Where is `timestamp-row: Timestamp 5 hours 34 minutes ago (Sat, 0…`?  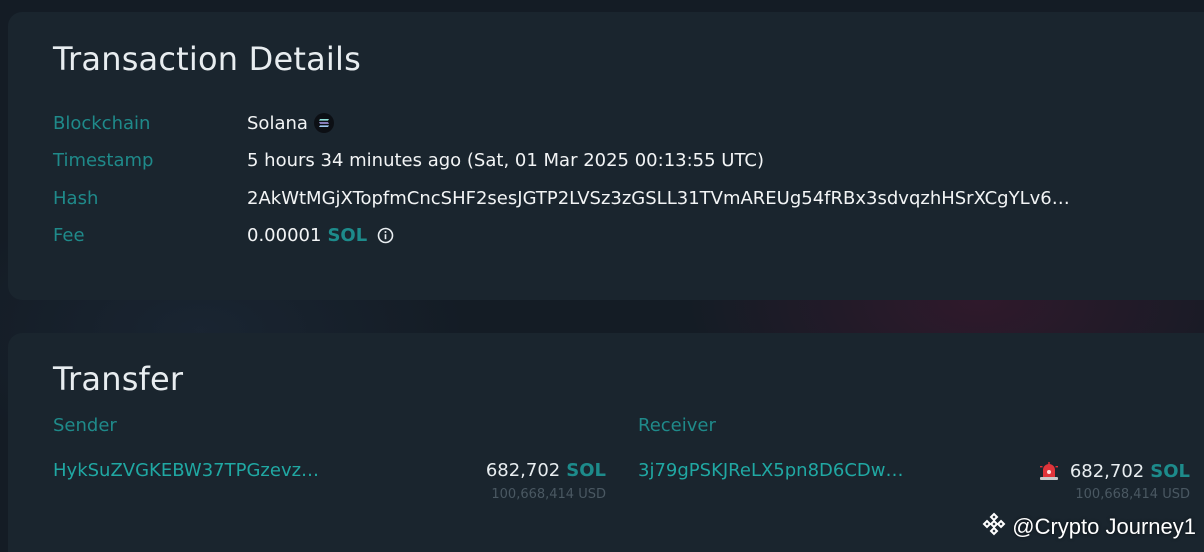
timestamp-row: Timestamp 5 hours 34 minutes ago (Sat, 0… is located at coordinates (408, 160).